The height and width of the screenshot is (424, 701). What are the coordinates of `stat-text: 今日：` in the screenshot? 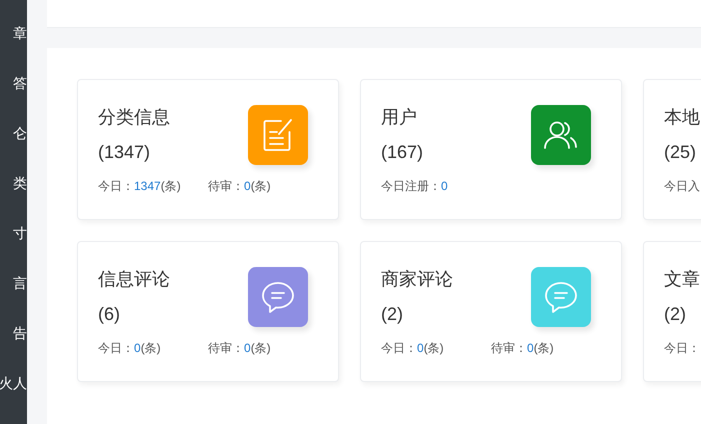 It's located at (682, 348).